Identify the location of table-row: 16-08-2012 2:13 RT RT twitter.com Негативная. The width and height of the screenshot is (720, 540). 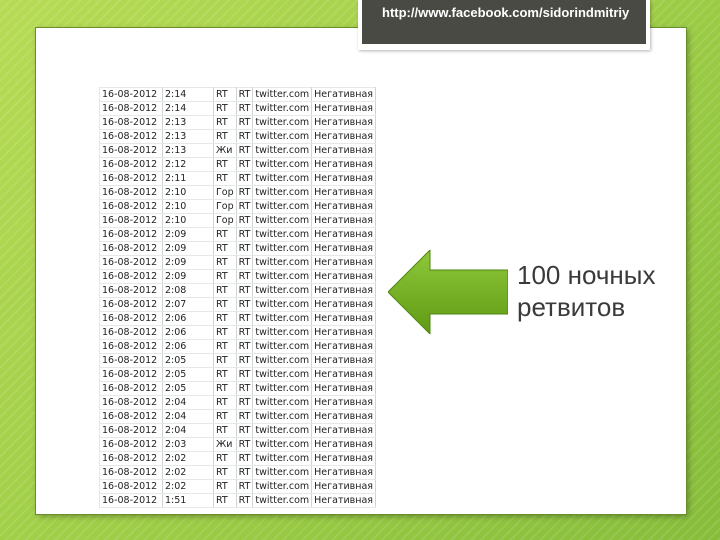
(237, 122).